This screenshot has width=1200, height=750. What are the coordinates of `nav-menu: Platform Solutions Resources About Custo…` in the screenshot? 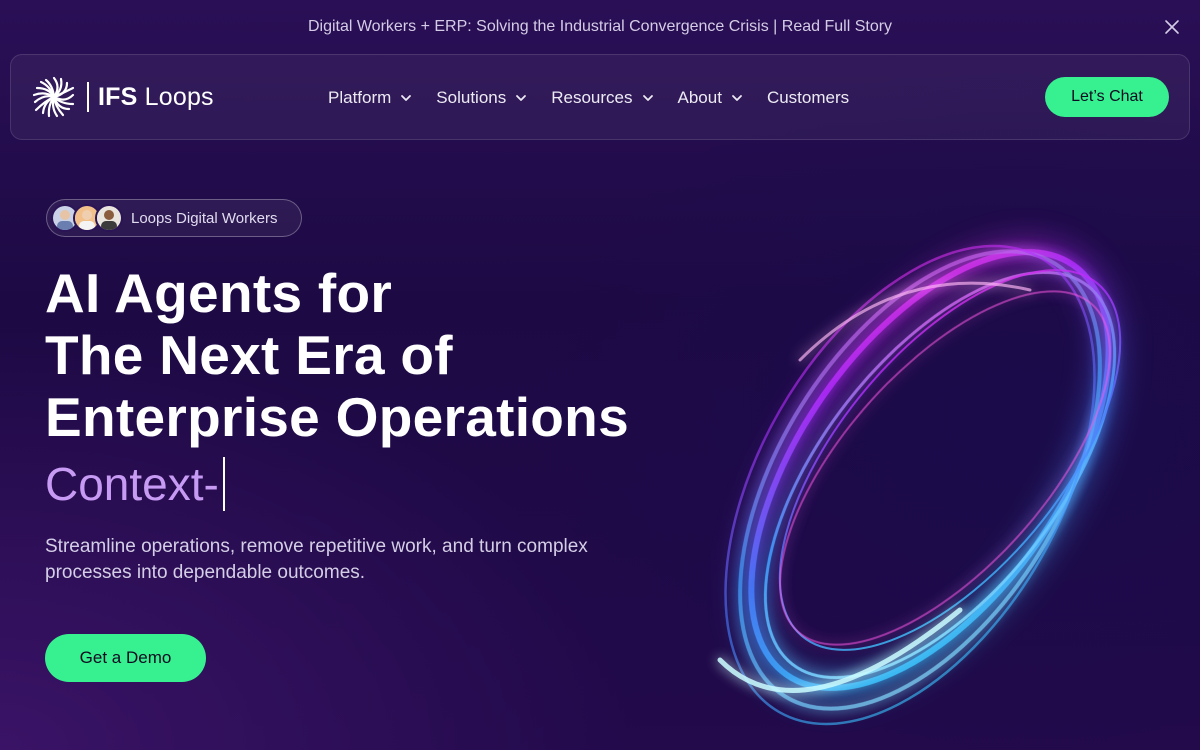 It's located at (600, 98).